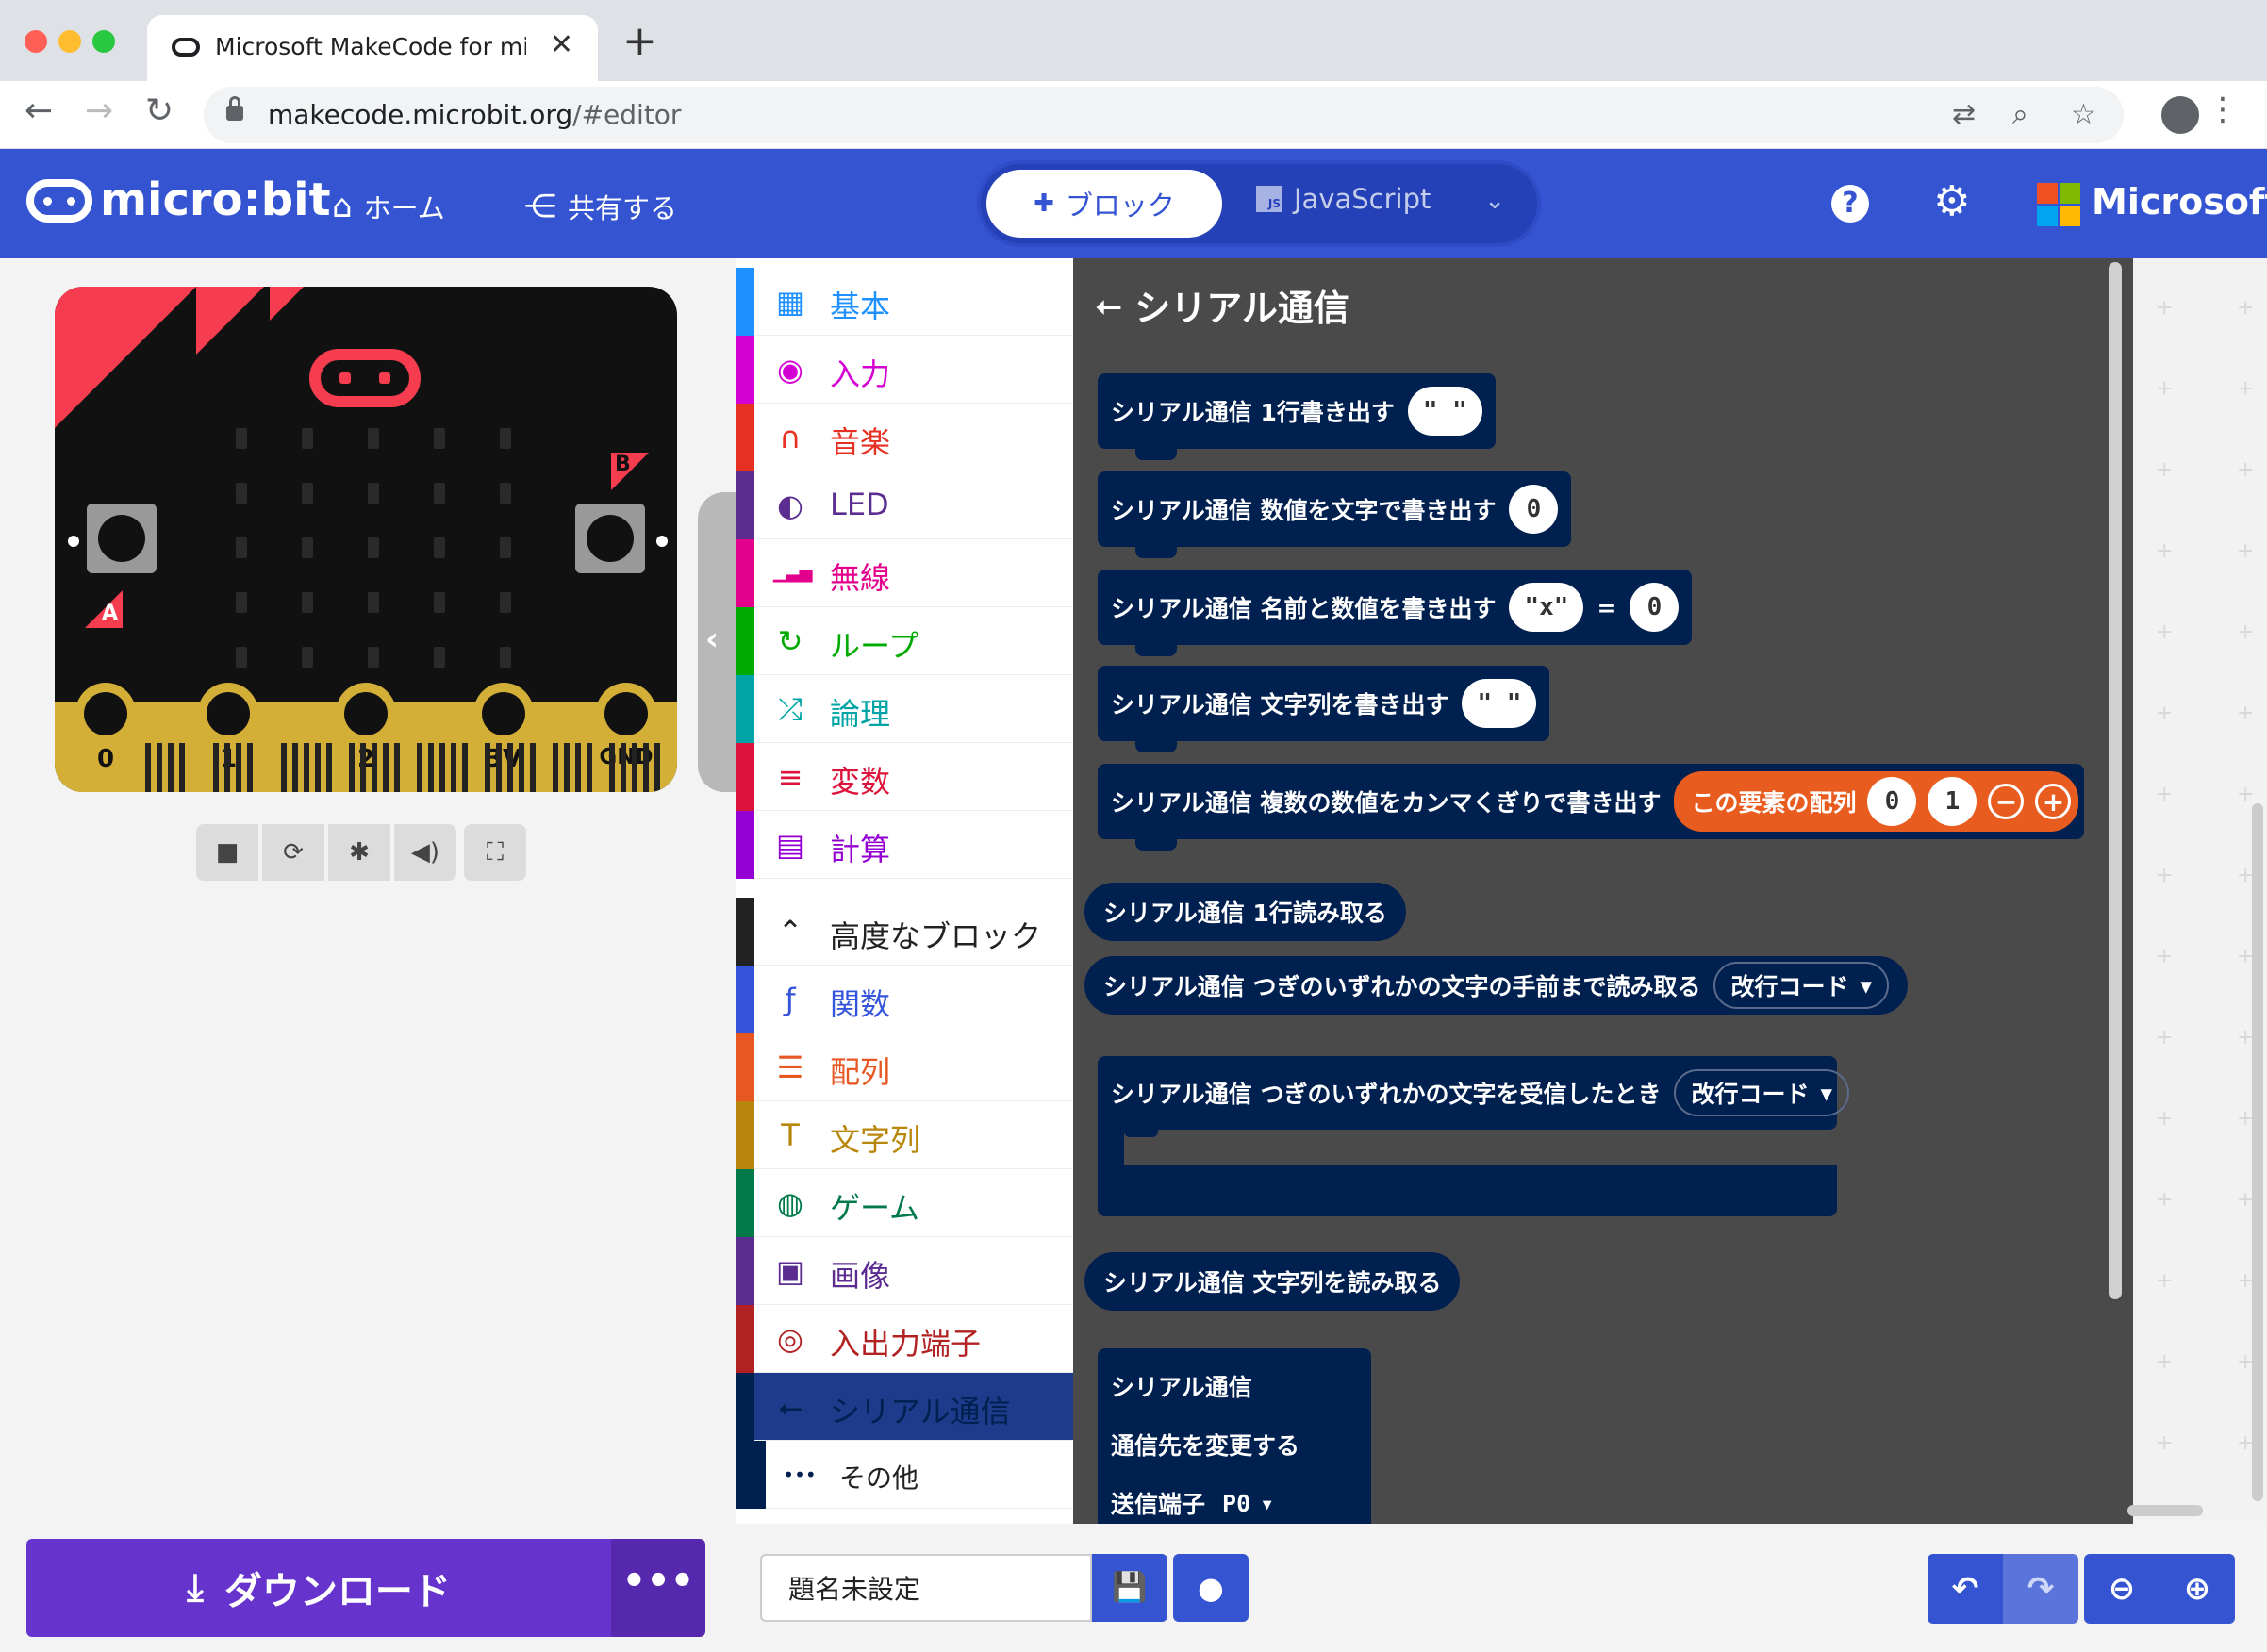 The image size is (2267, 1652). Describe the element at coordinates (610, 538) in the screenshot. I see `button-b` at that location.